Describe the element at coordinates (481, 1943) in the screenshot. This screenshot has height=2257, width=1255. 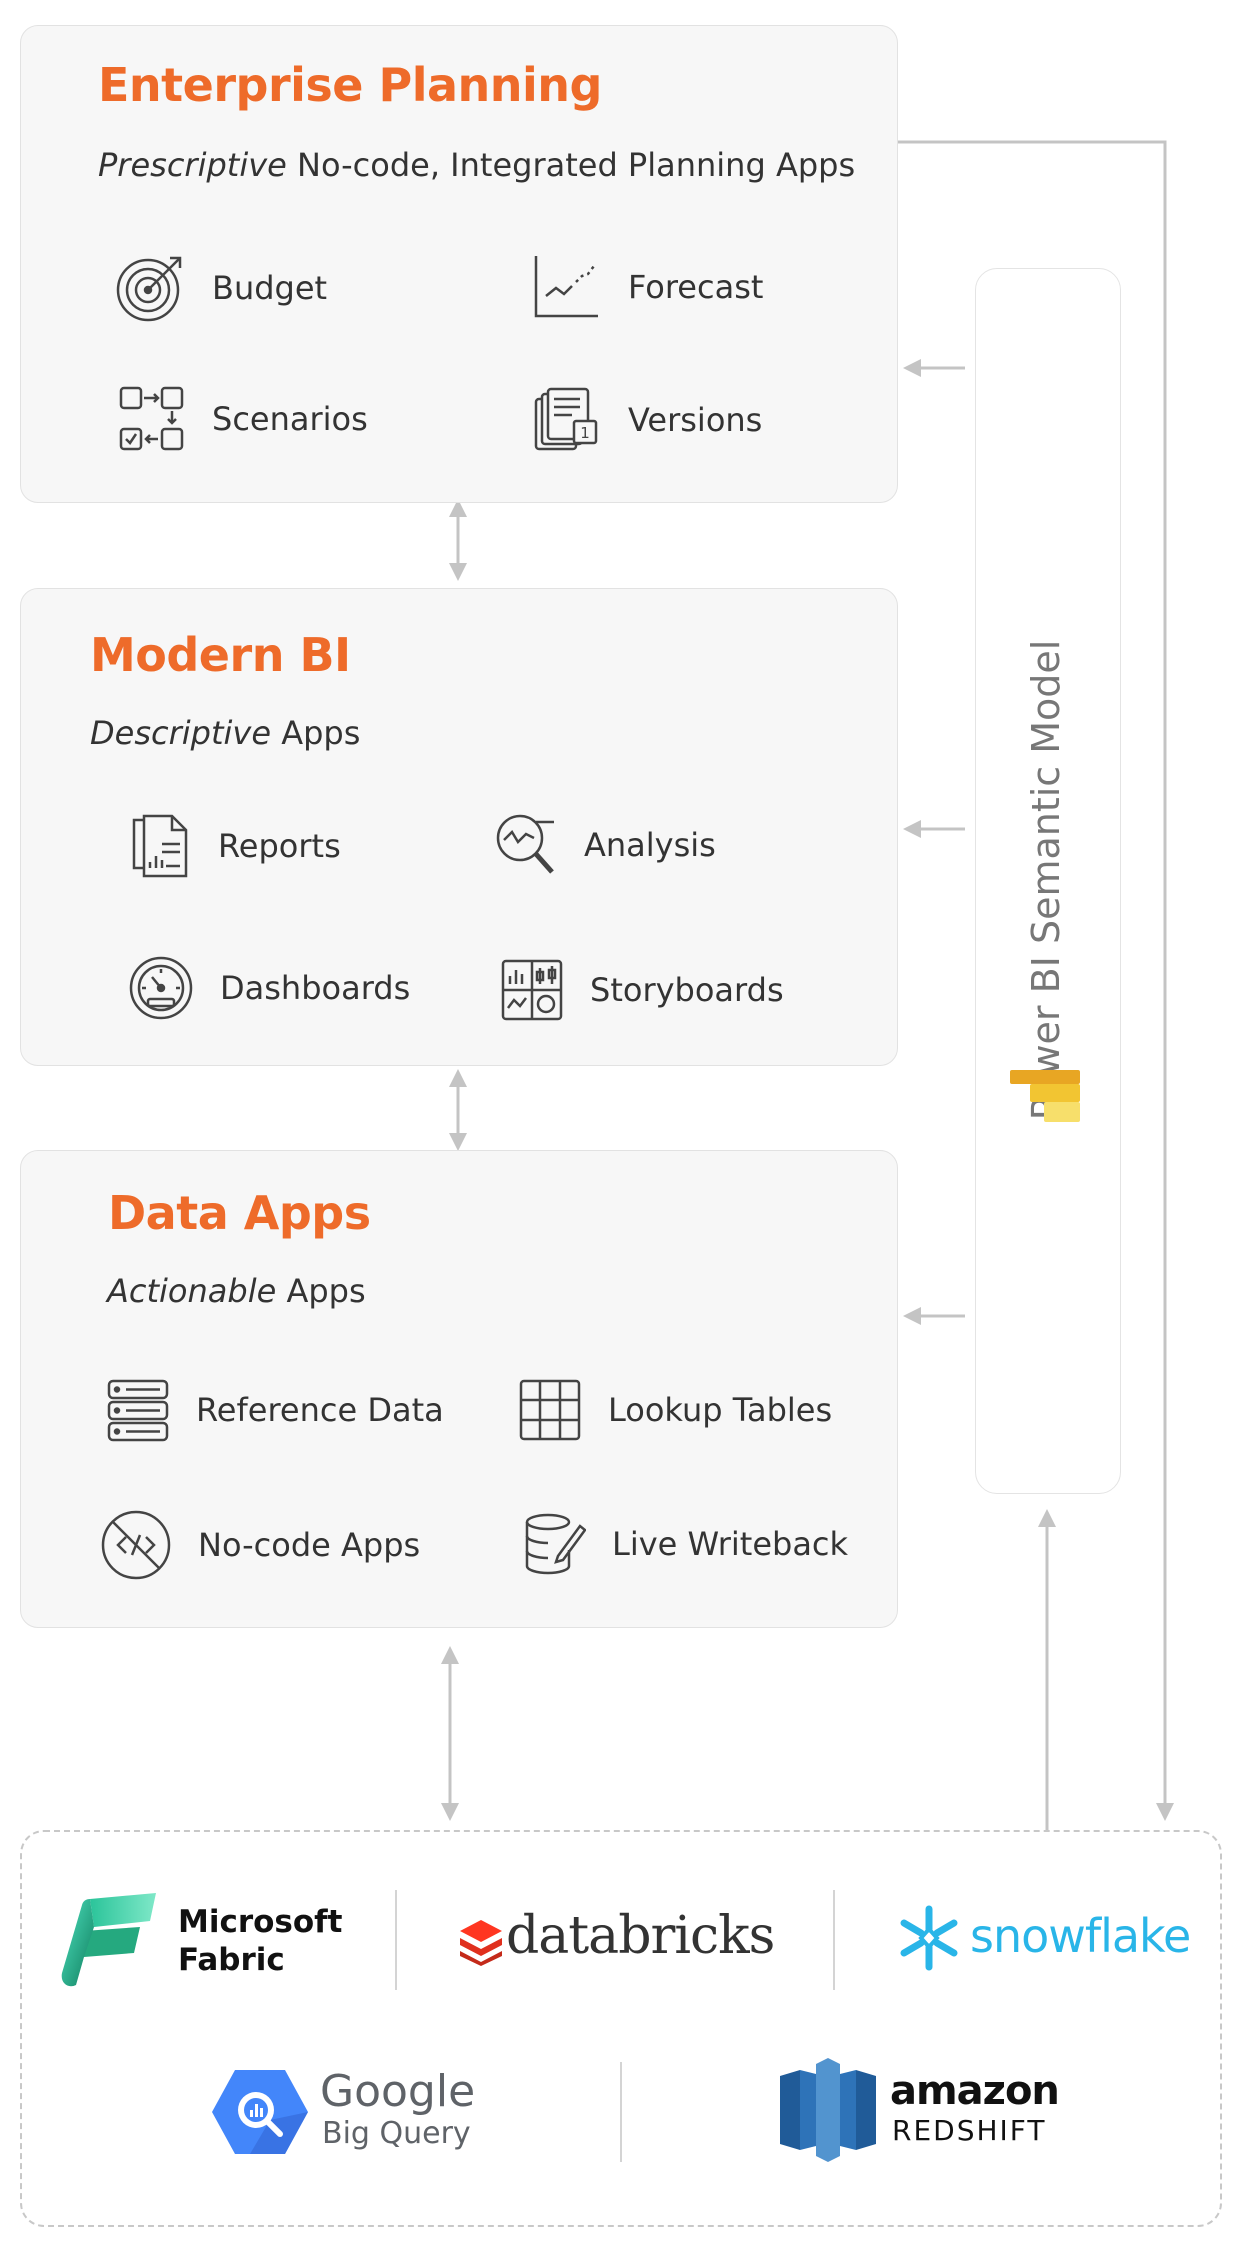
I see `databricks-icon` at that location.